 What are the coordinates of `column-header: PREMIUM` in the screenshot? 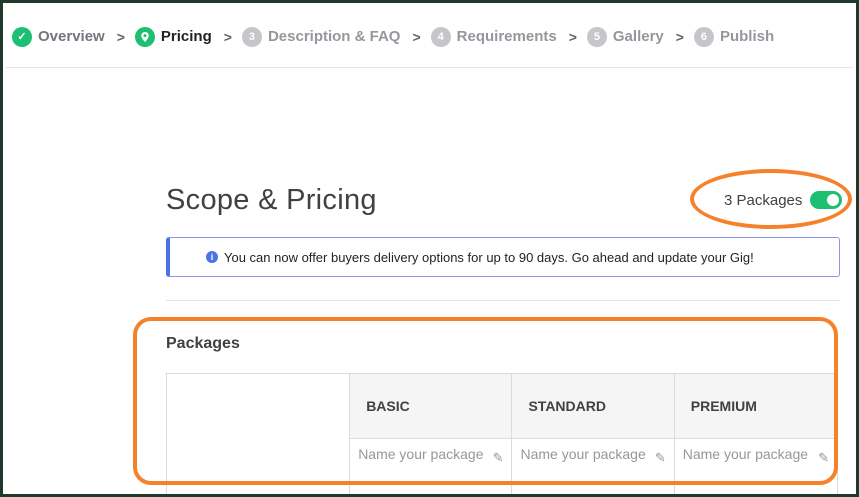 It's located at (756, 406).